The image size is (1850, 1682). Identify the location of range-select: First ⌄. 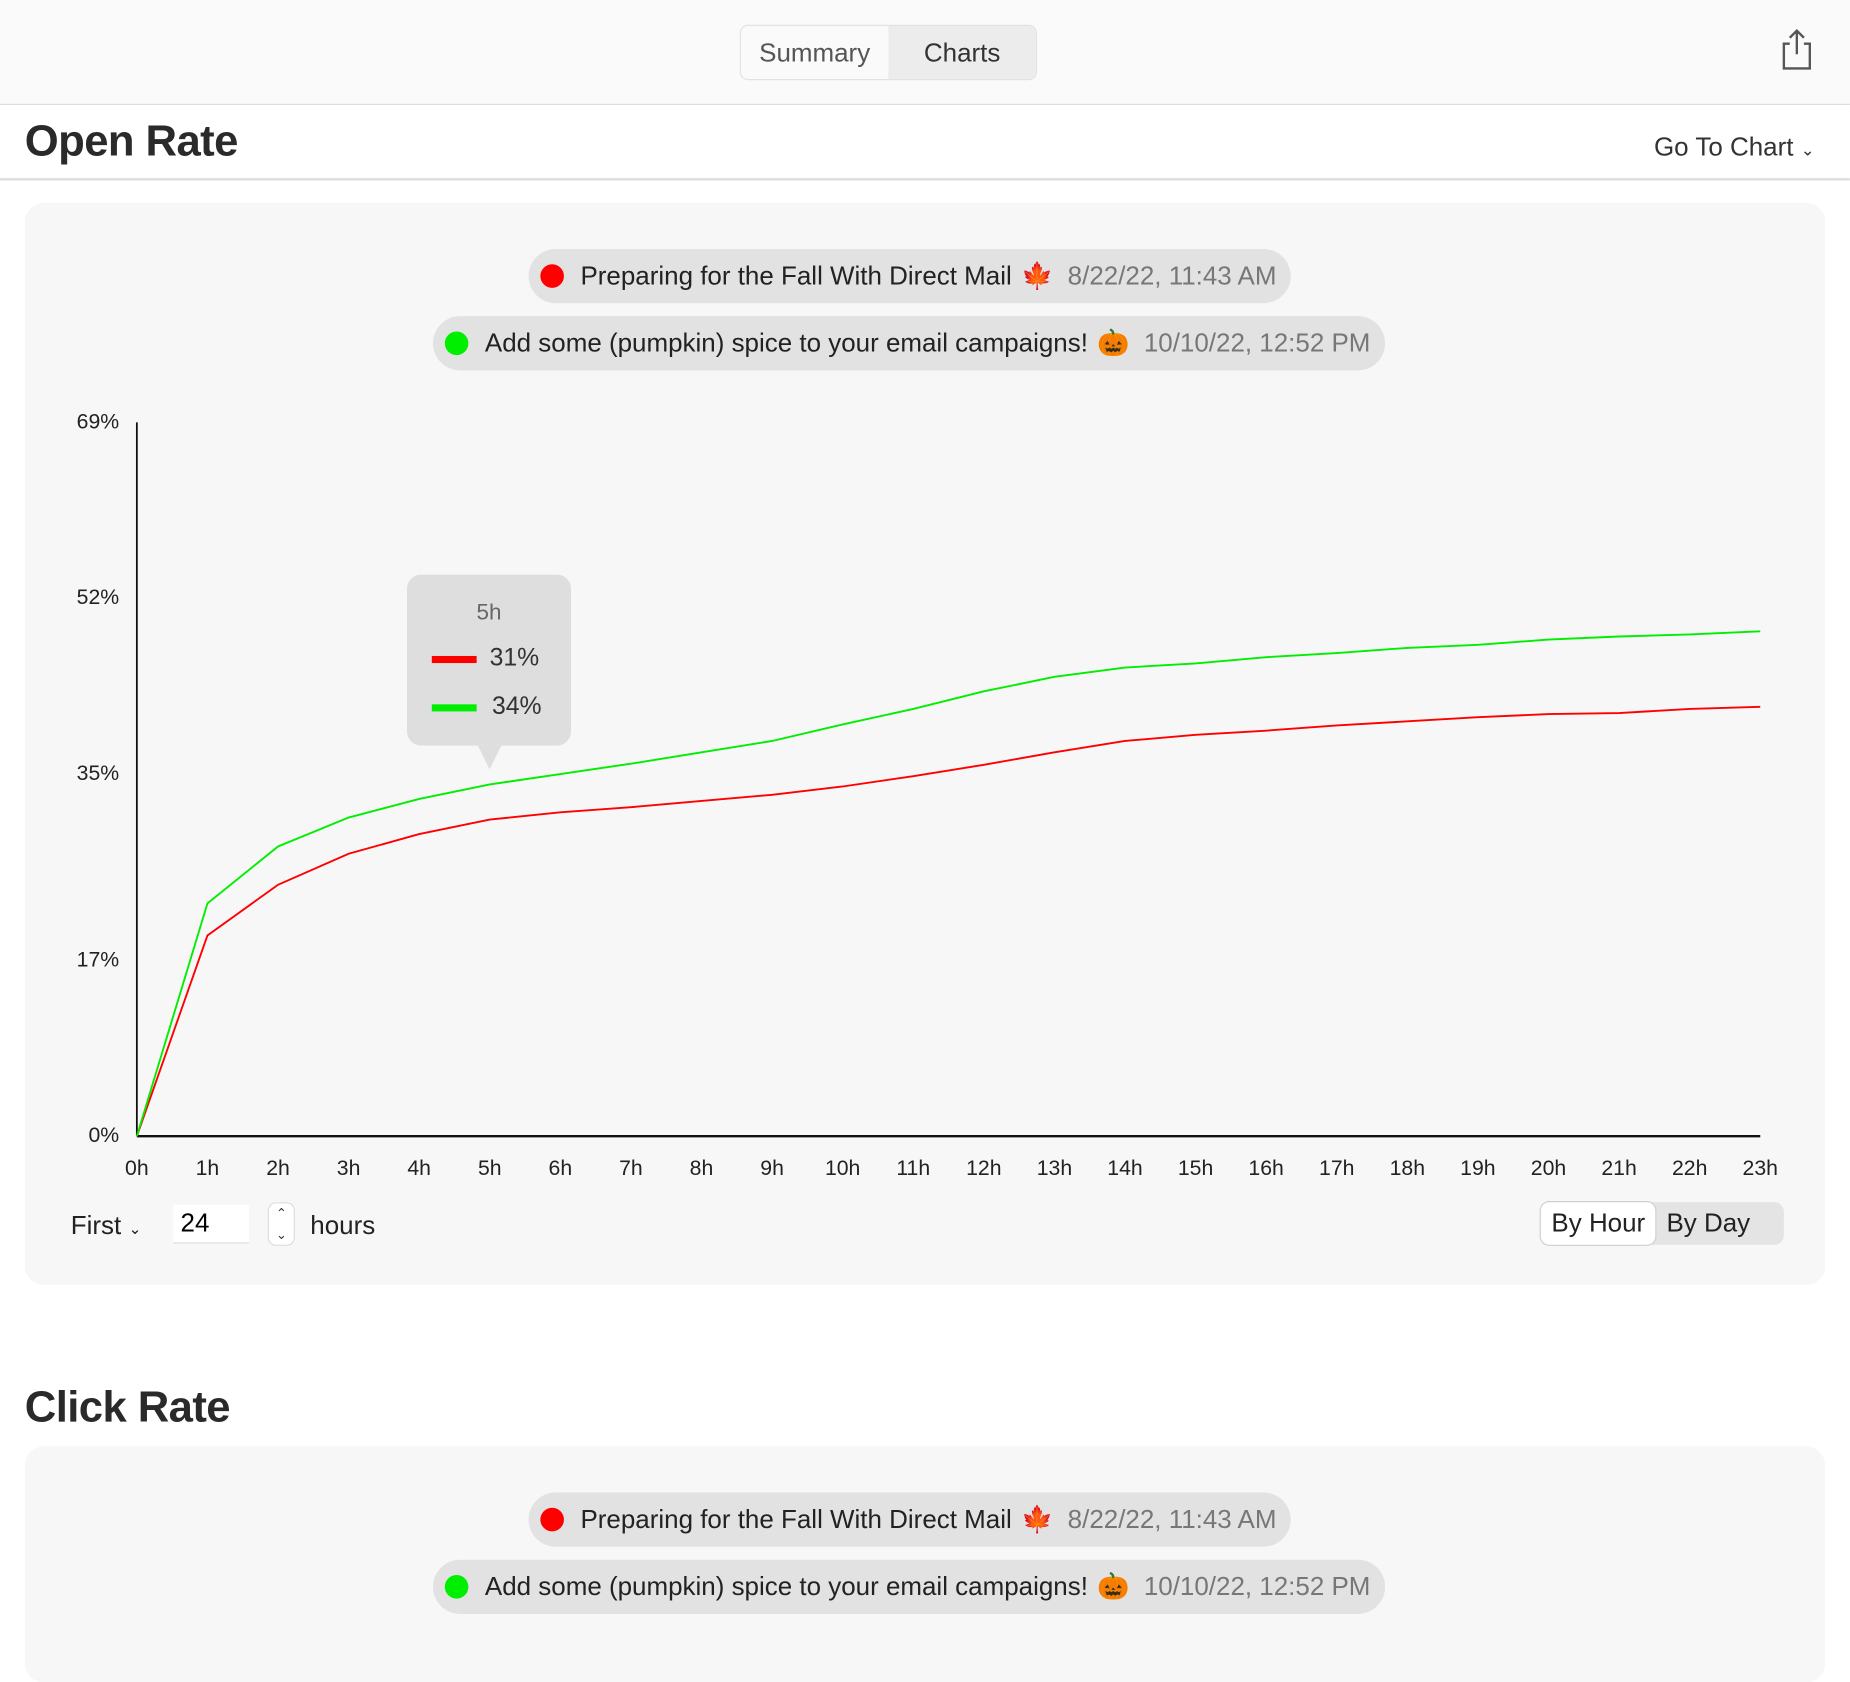
(106, 1225).